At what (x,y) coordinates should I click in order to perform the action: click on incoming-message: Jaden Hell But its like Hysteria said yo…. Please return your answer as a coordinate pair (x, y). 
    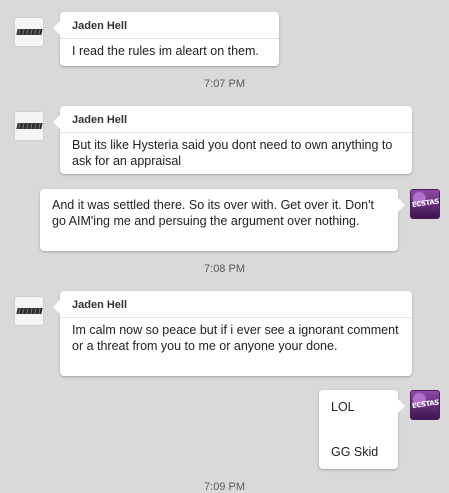
    Looking at the image, I should click on (232, 140).